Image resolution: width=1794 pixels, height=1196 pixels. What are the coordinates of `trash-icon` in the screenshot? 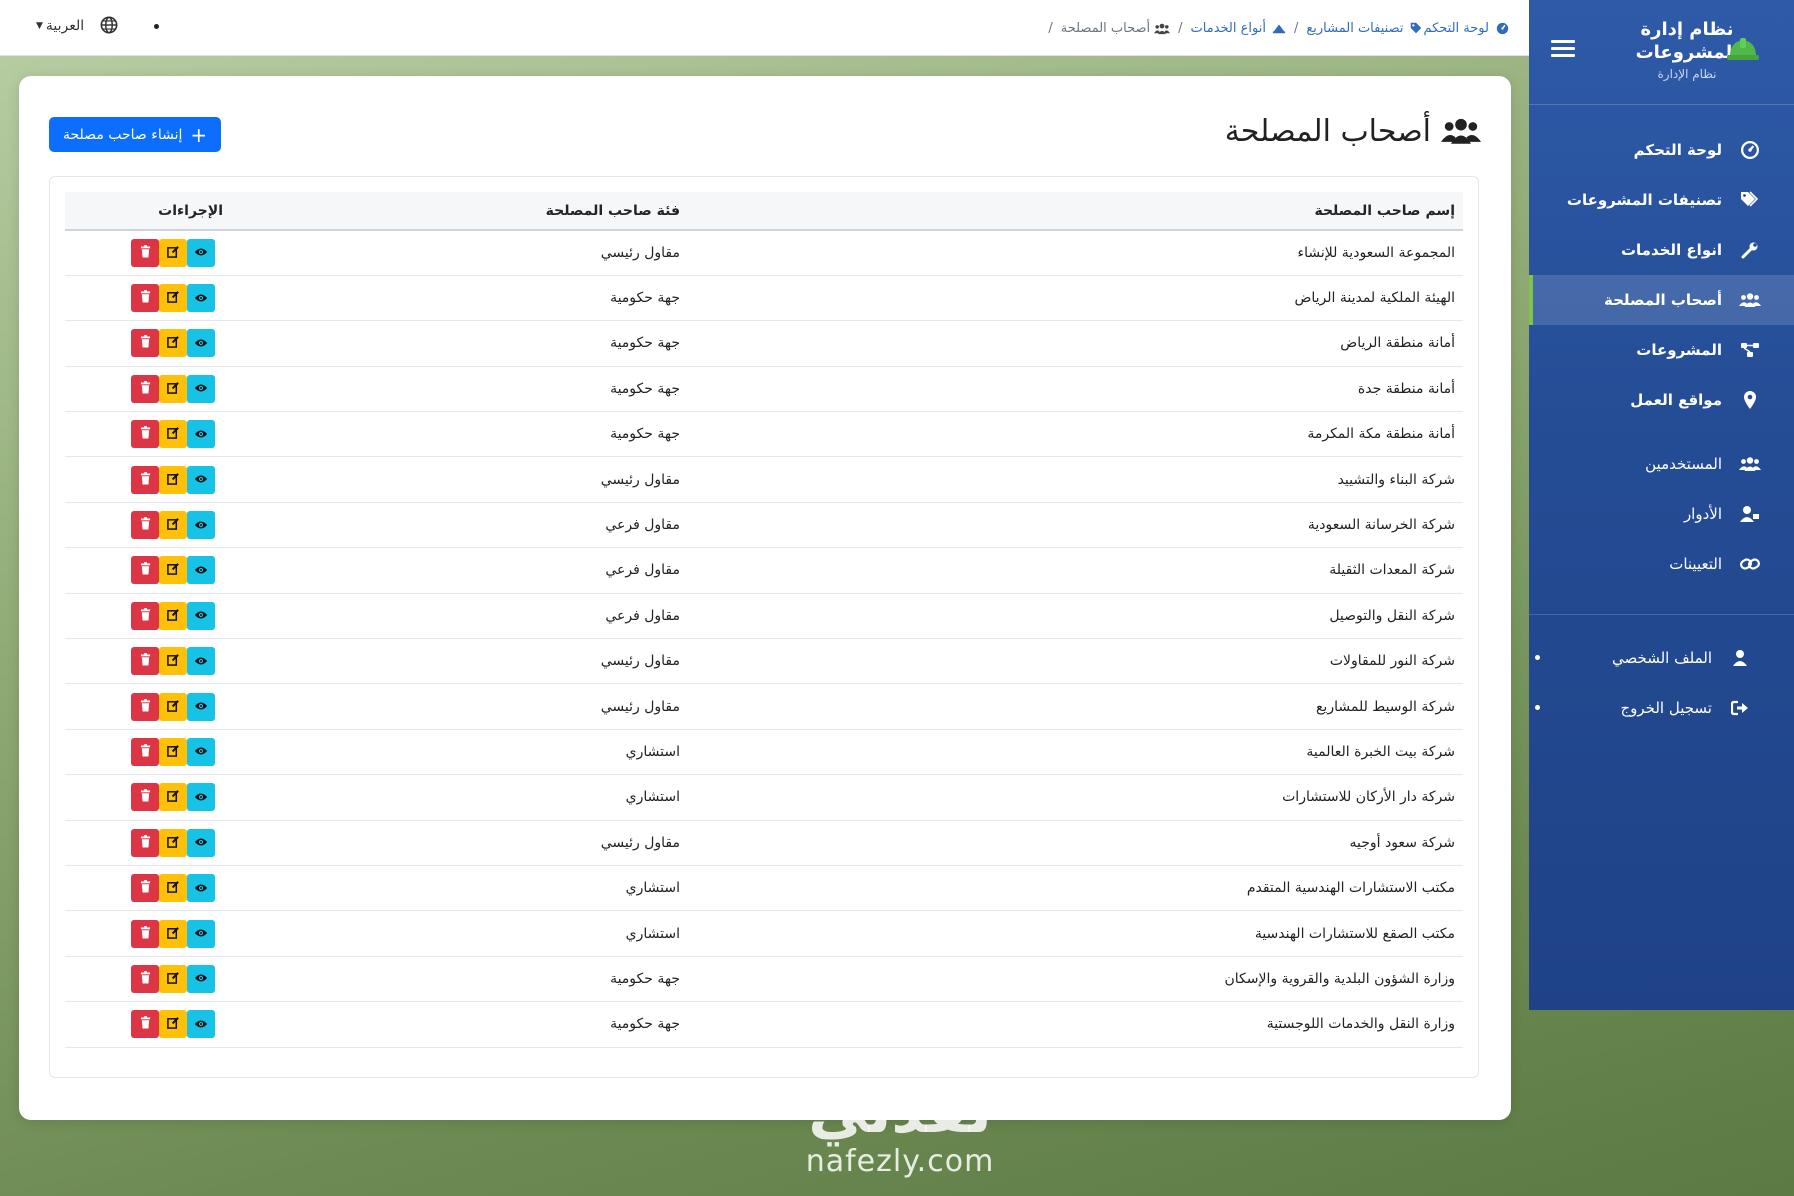 It's located at (145, 842).